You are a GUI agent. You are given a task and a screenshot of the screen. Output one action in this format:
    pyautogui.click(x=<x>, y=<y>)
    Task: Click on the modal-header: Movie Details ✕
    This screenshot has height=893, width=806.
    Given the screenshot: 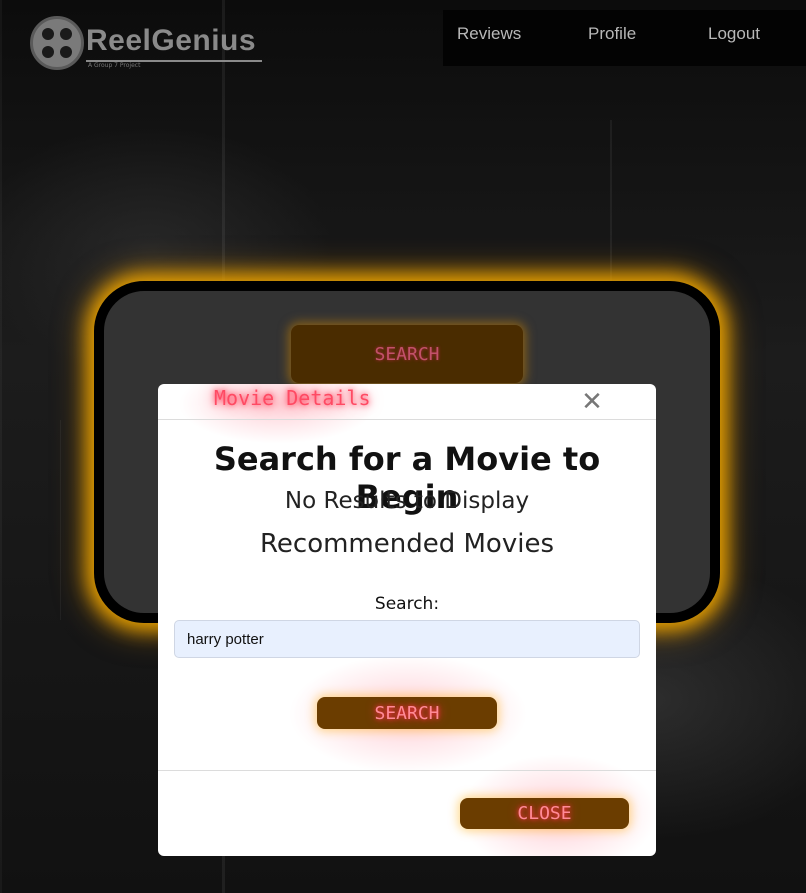 What is the action you would take?
    pyautogui.click(x=407, y=402)
    